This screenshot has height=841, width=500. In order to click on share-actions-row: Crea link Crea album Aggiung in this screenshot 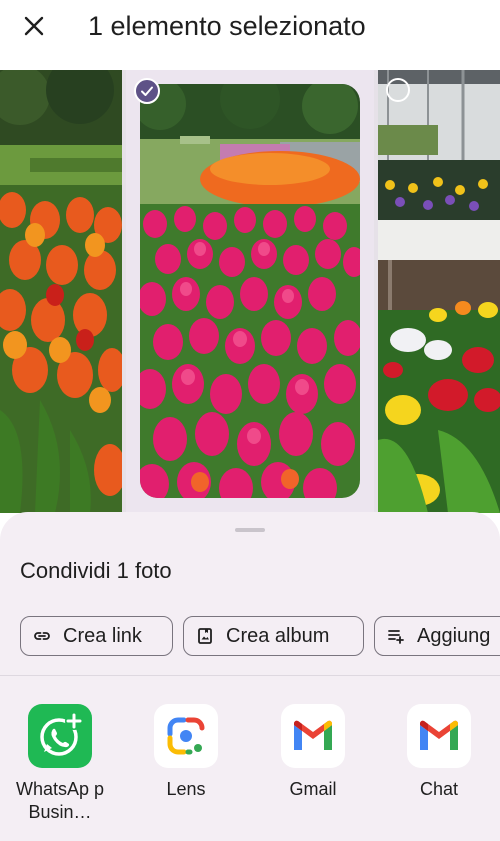, I will do `click(260, 636)`.